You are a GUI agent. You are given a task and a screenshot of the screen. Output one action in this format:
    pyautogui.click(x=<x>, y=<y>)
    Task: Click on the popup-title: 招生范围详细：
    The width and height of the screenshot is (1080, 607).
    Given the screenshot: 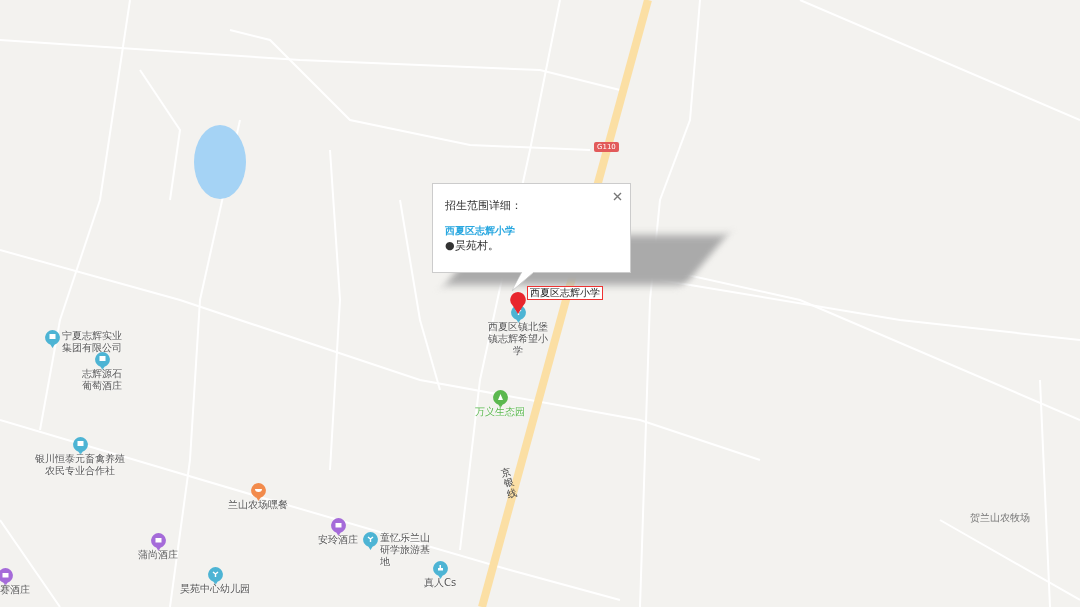 What is the action you would take?
    pyautogui.click(x=484, y=206)
    